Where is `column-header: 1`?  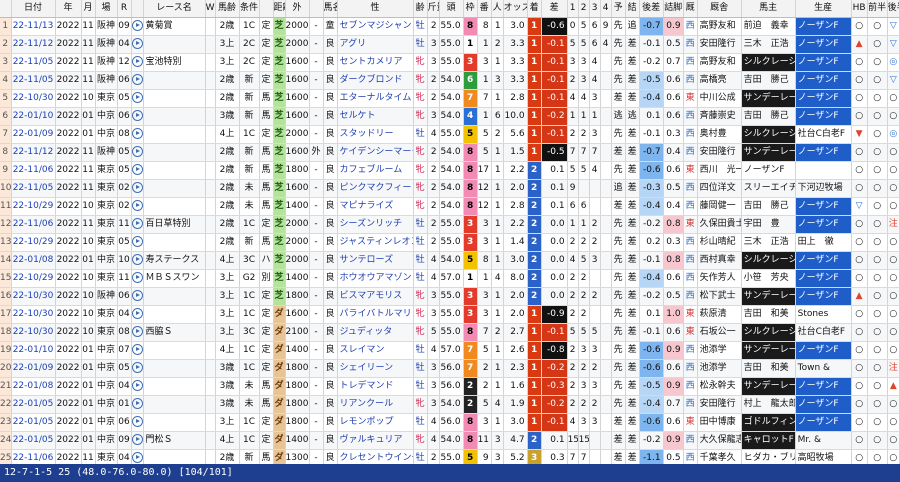 column-header: 1 is located at coordinates (573, 9).